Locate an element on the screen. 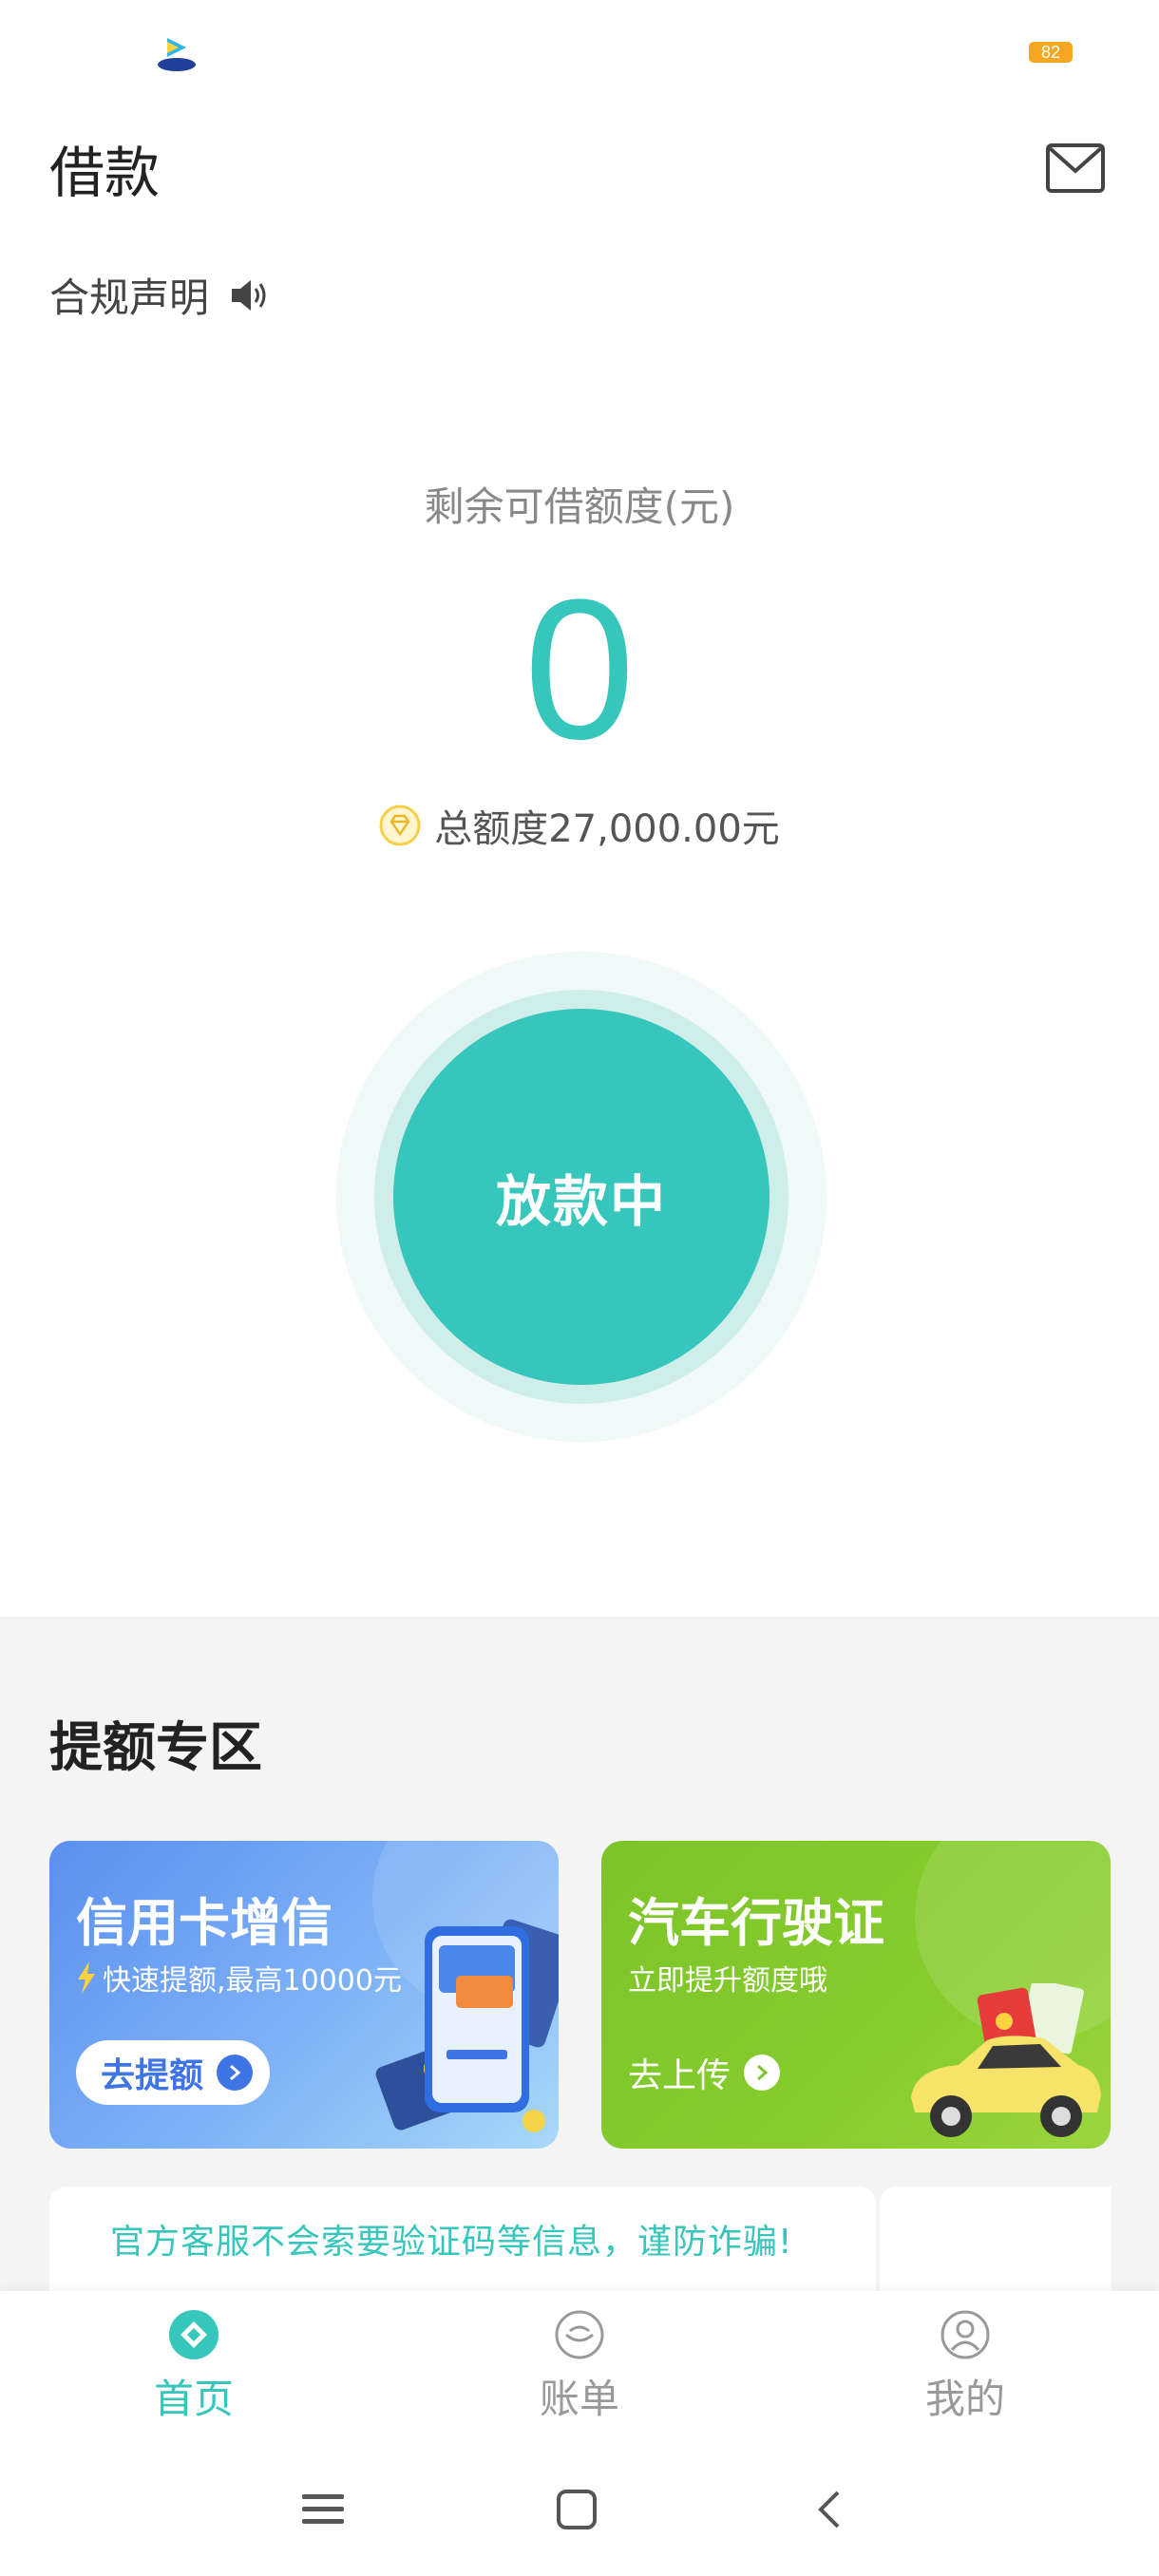 This screenshot has width=1159, height=2576. bill-icon is located at coordinates (579, 2334).